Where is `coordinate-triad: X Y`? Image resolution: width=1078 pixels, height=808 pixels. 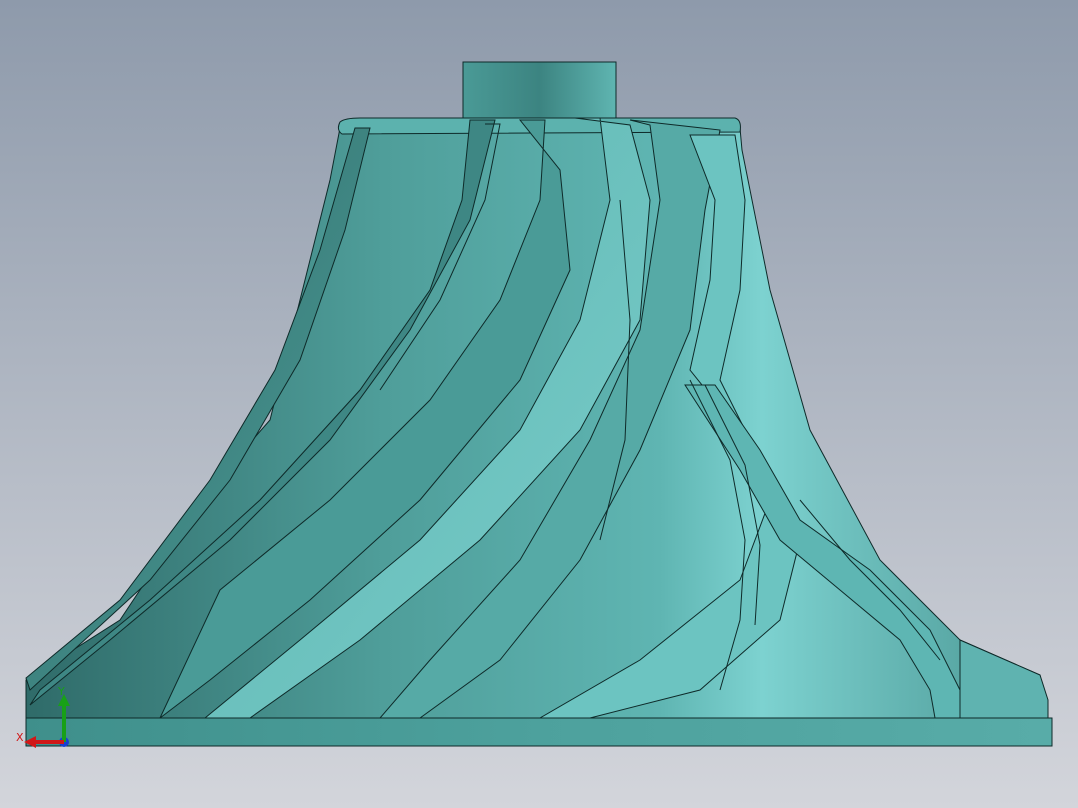
coordinate-triad: X Y is located at coordinates (45, 717).